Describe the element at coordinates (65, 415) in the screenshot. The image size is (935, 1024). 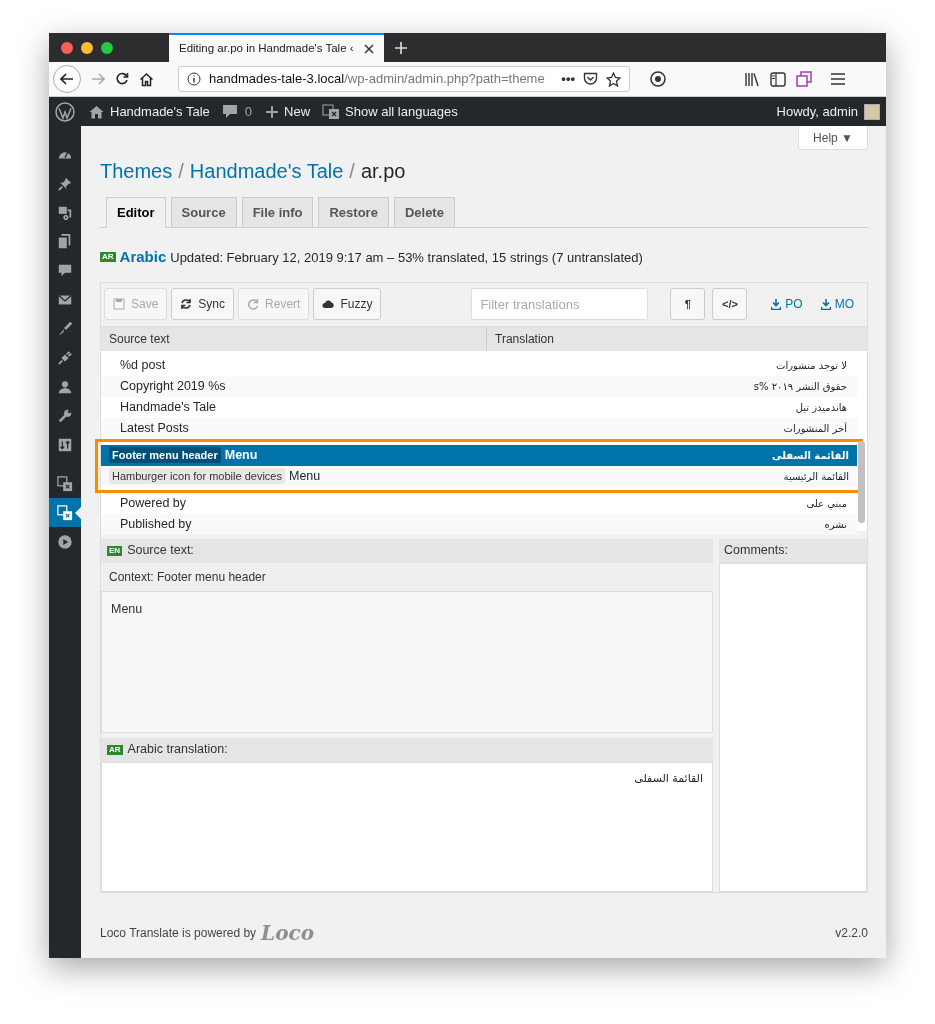
I see `wrench-icon` at that location.